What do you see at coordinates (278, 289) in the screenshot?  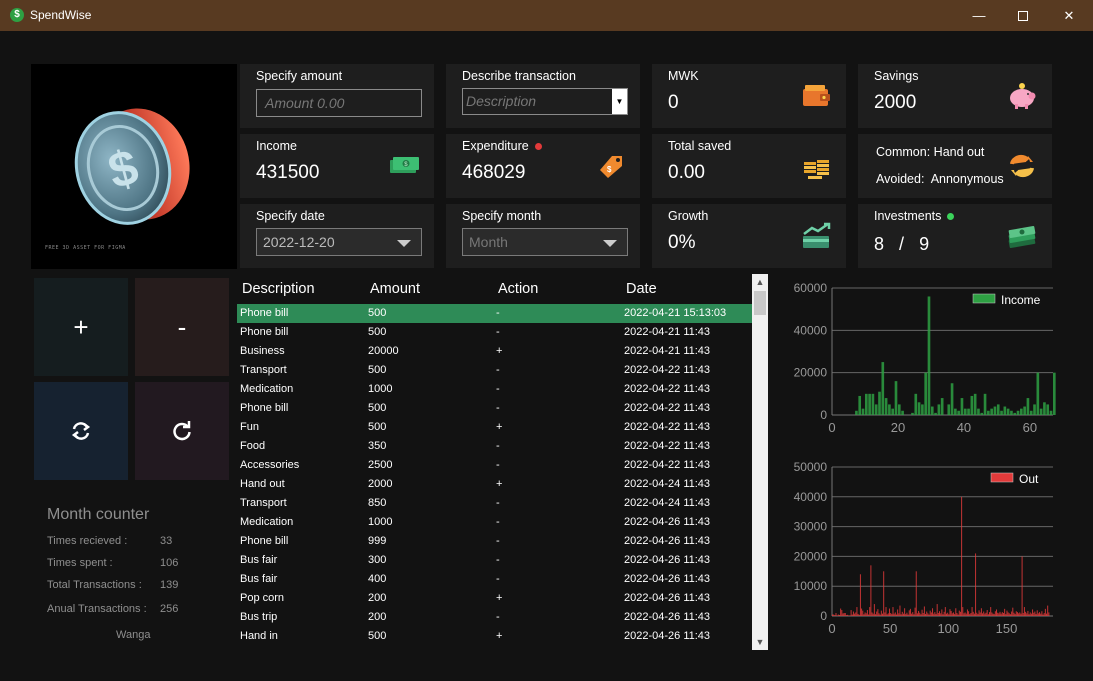 I see `header-description: Description` at bounding box center [278, 289].